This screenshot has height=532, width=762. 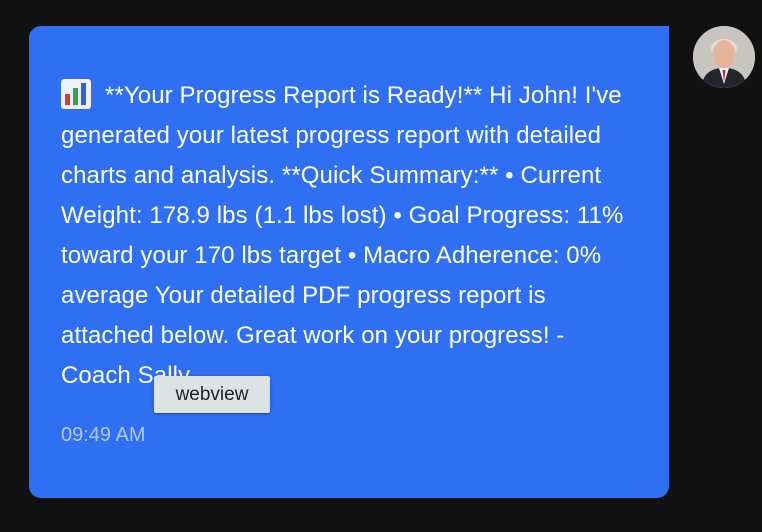 I want to click on person-avatar-icon, so click(x=724, y=57).